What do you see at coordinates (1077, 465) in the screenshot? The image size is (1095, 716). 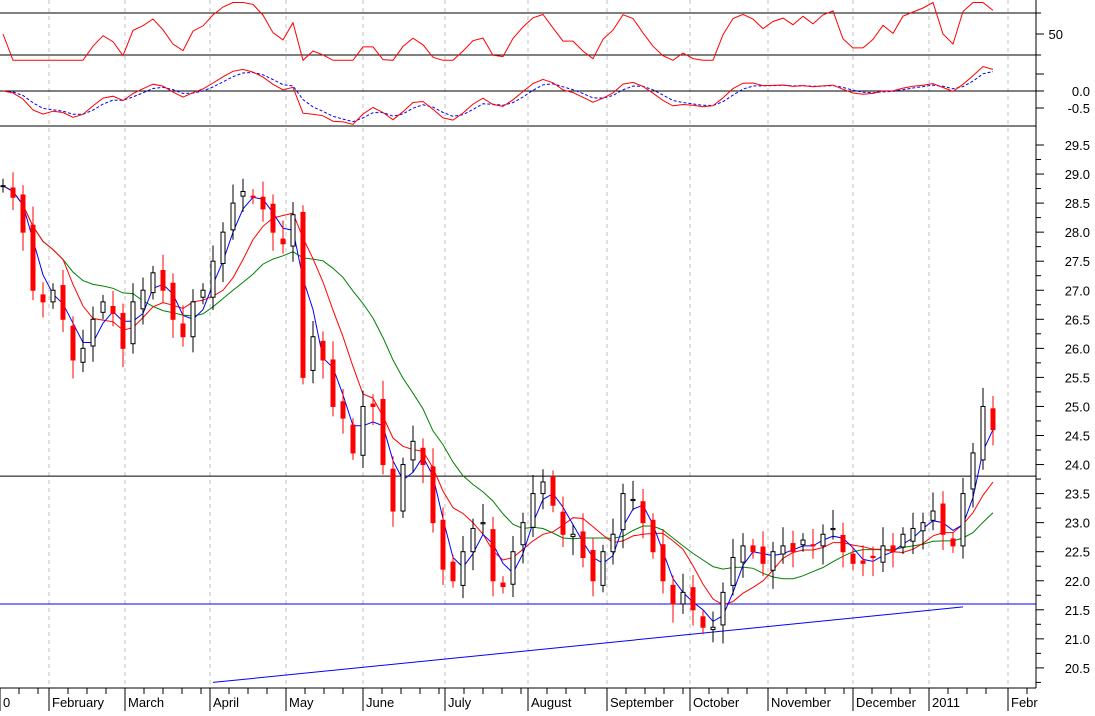 I see `price-tick-label: 24.0` at bounding box center [1077, 465].